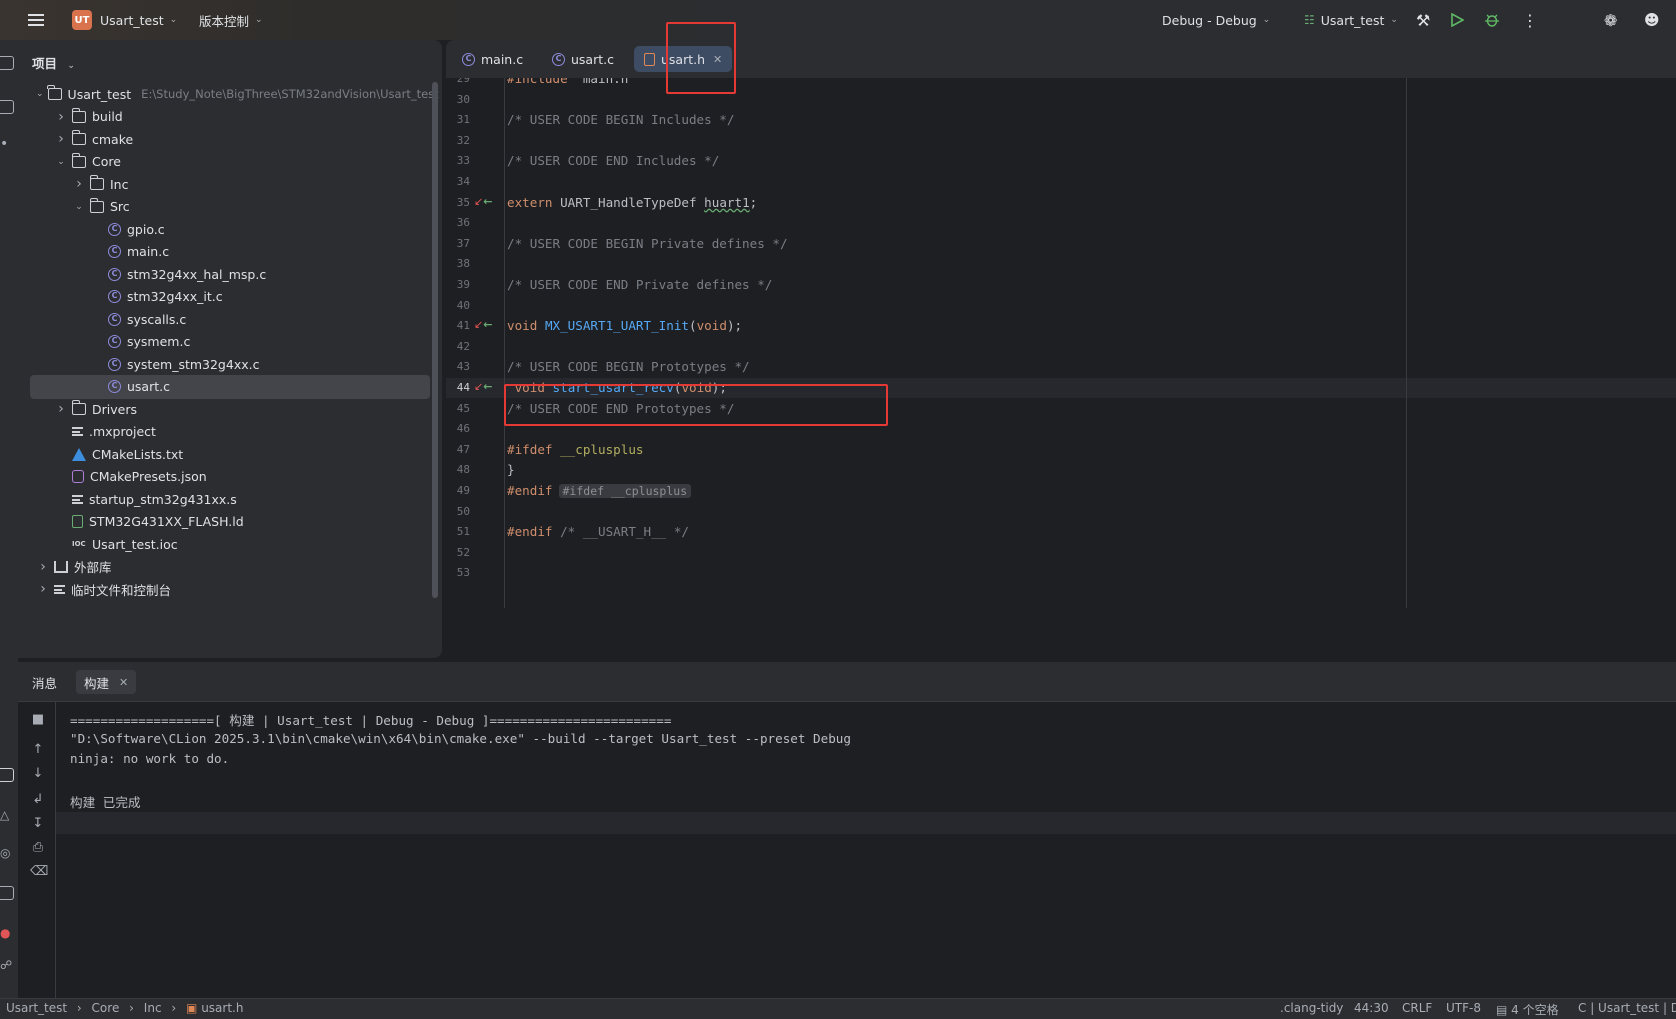 This screenshot has width=1676, height=1019. I want to click on soft-wrap-icon: ↲, so click(38, 799).